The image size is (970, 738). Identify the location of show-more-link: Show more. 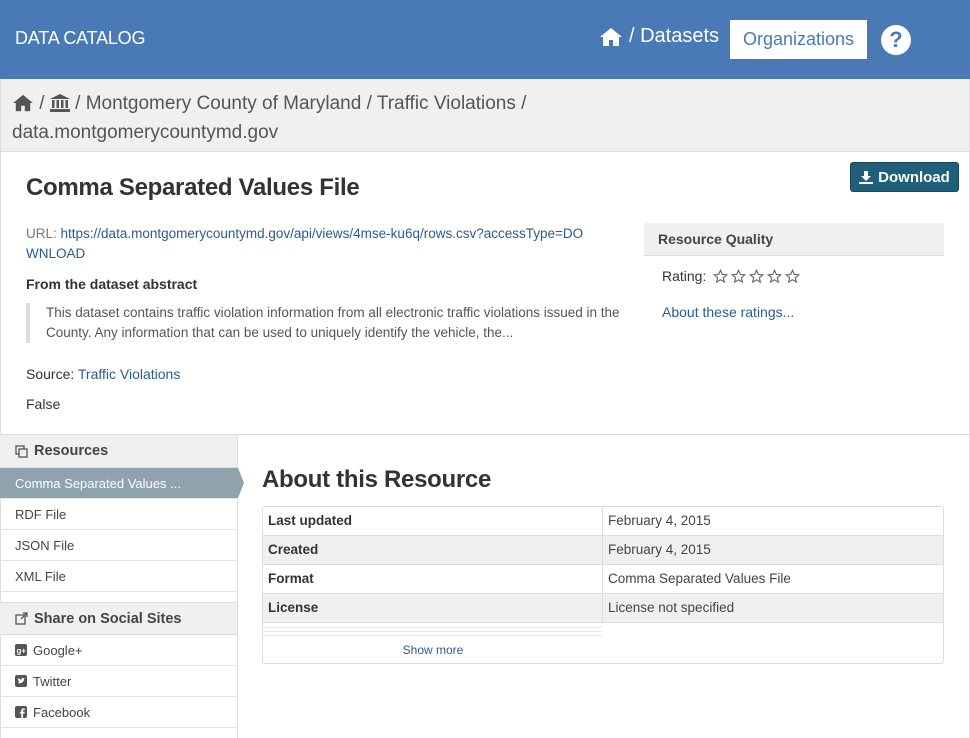
(433, 650).